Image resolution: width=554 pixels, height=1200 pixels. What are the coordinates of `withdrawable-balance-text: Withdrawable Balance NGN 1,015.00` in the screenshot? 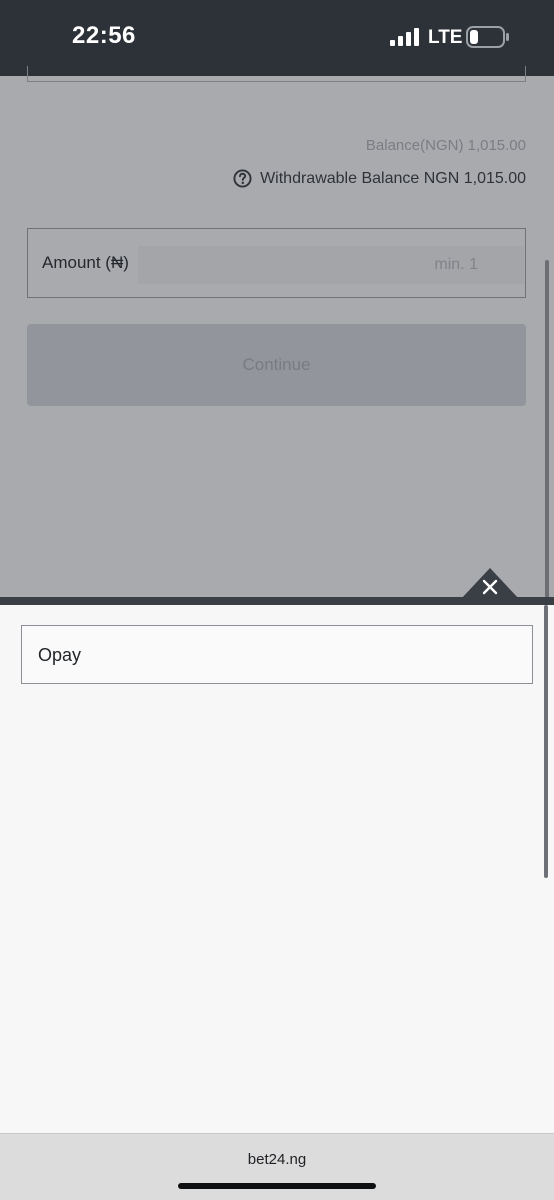 It's located at (393, 178).